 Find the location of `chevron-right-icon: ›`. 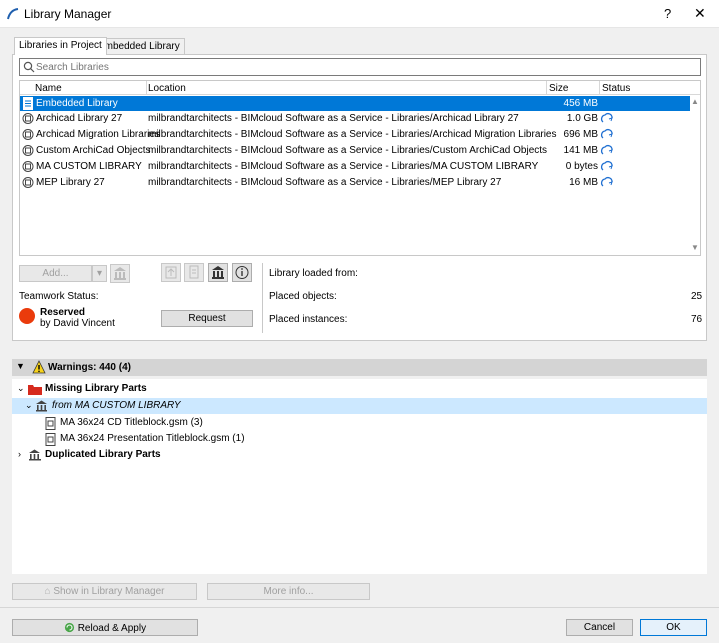

chevron-right-icon: › is located at coordinates (19, 454).